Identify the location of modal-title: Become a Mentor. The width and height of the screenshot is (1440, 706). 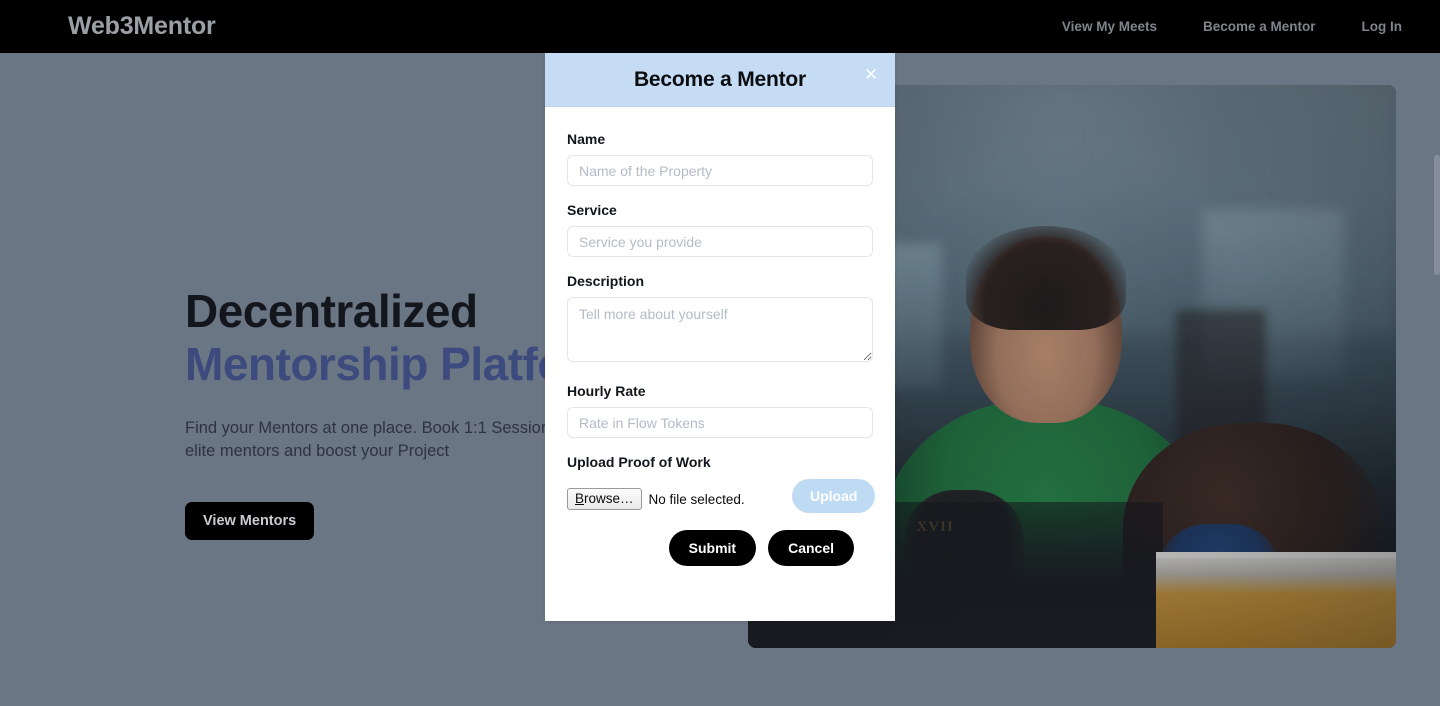
(720, 79).